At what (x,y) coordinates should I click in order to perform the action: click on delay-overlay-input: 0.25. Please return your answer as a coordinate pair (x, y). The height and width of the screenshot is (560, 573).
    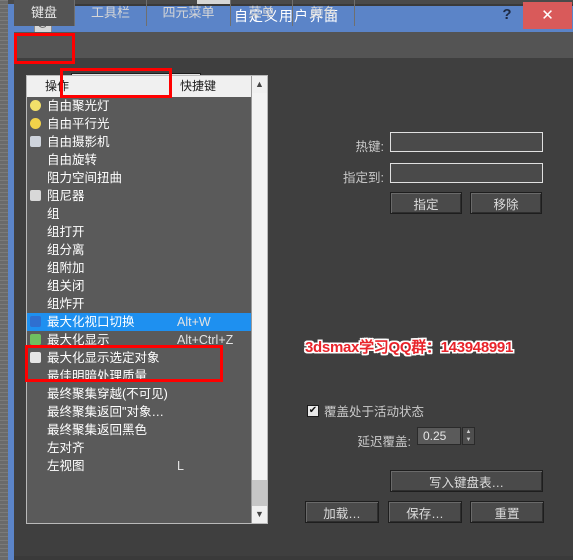
    Looking at the image, I should click on (439, 436).